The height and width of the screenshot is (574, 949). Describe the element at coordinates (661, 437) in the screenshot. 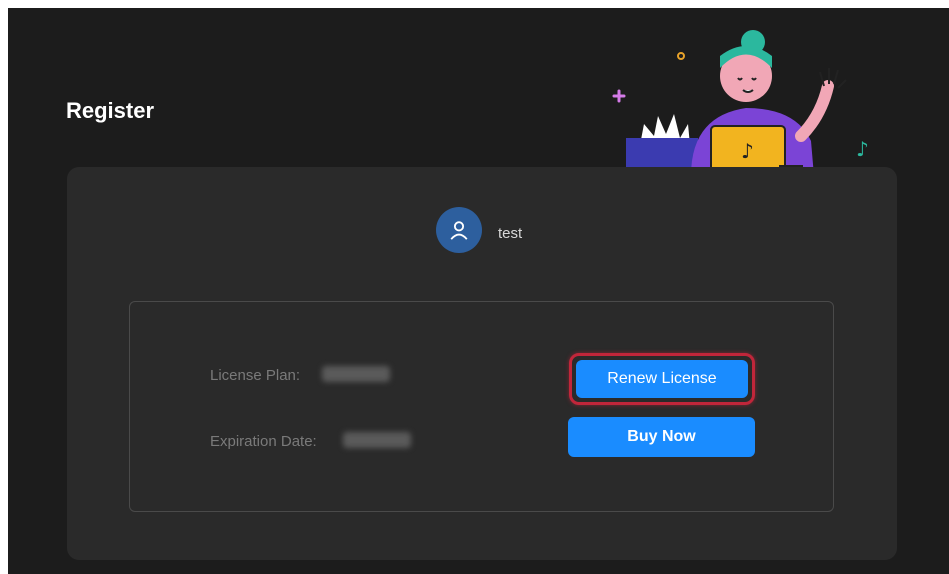

I see `buy-now-button: Buy Now` at that location.